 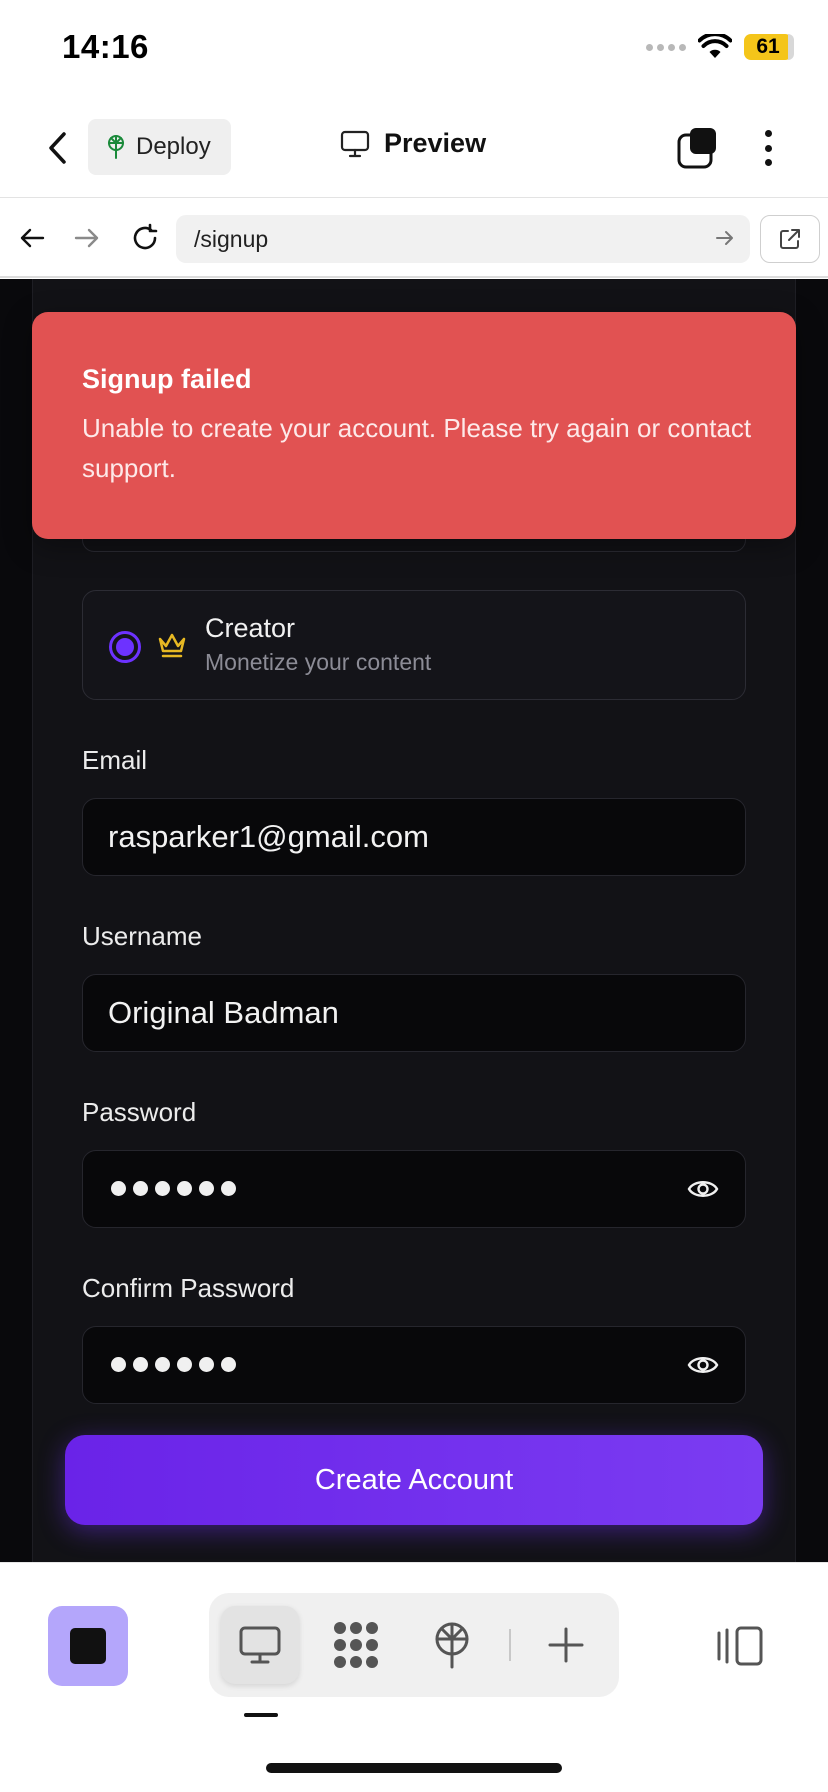 I want to click on url-field: /signup, so click(x=463, y=239).